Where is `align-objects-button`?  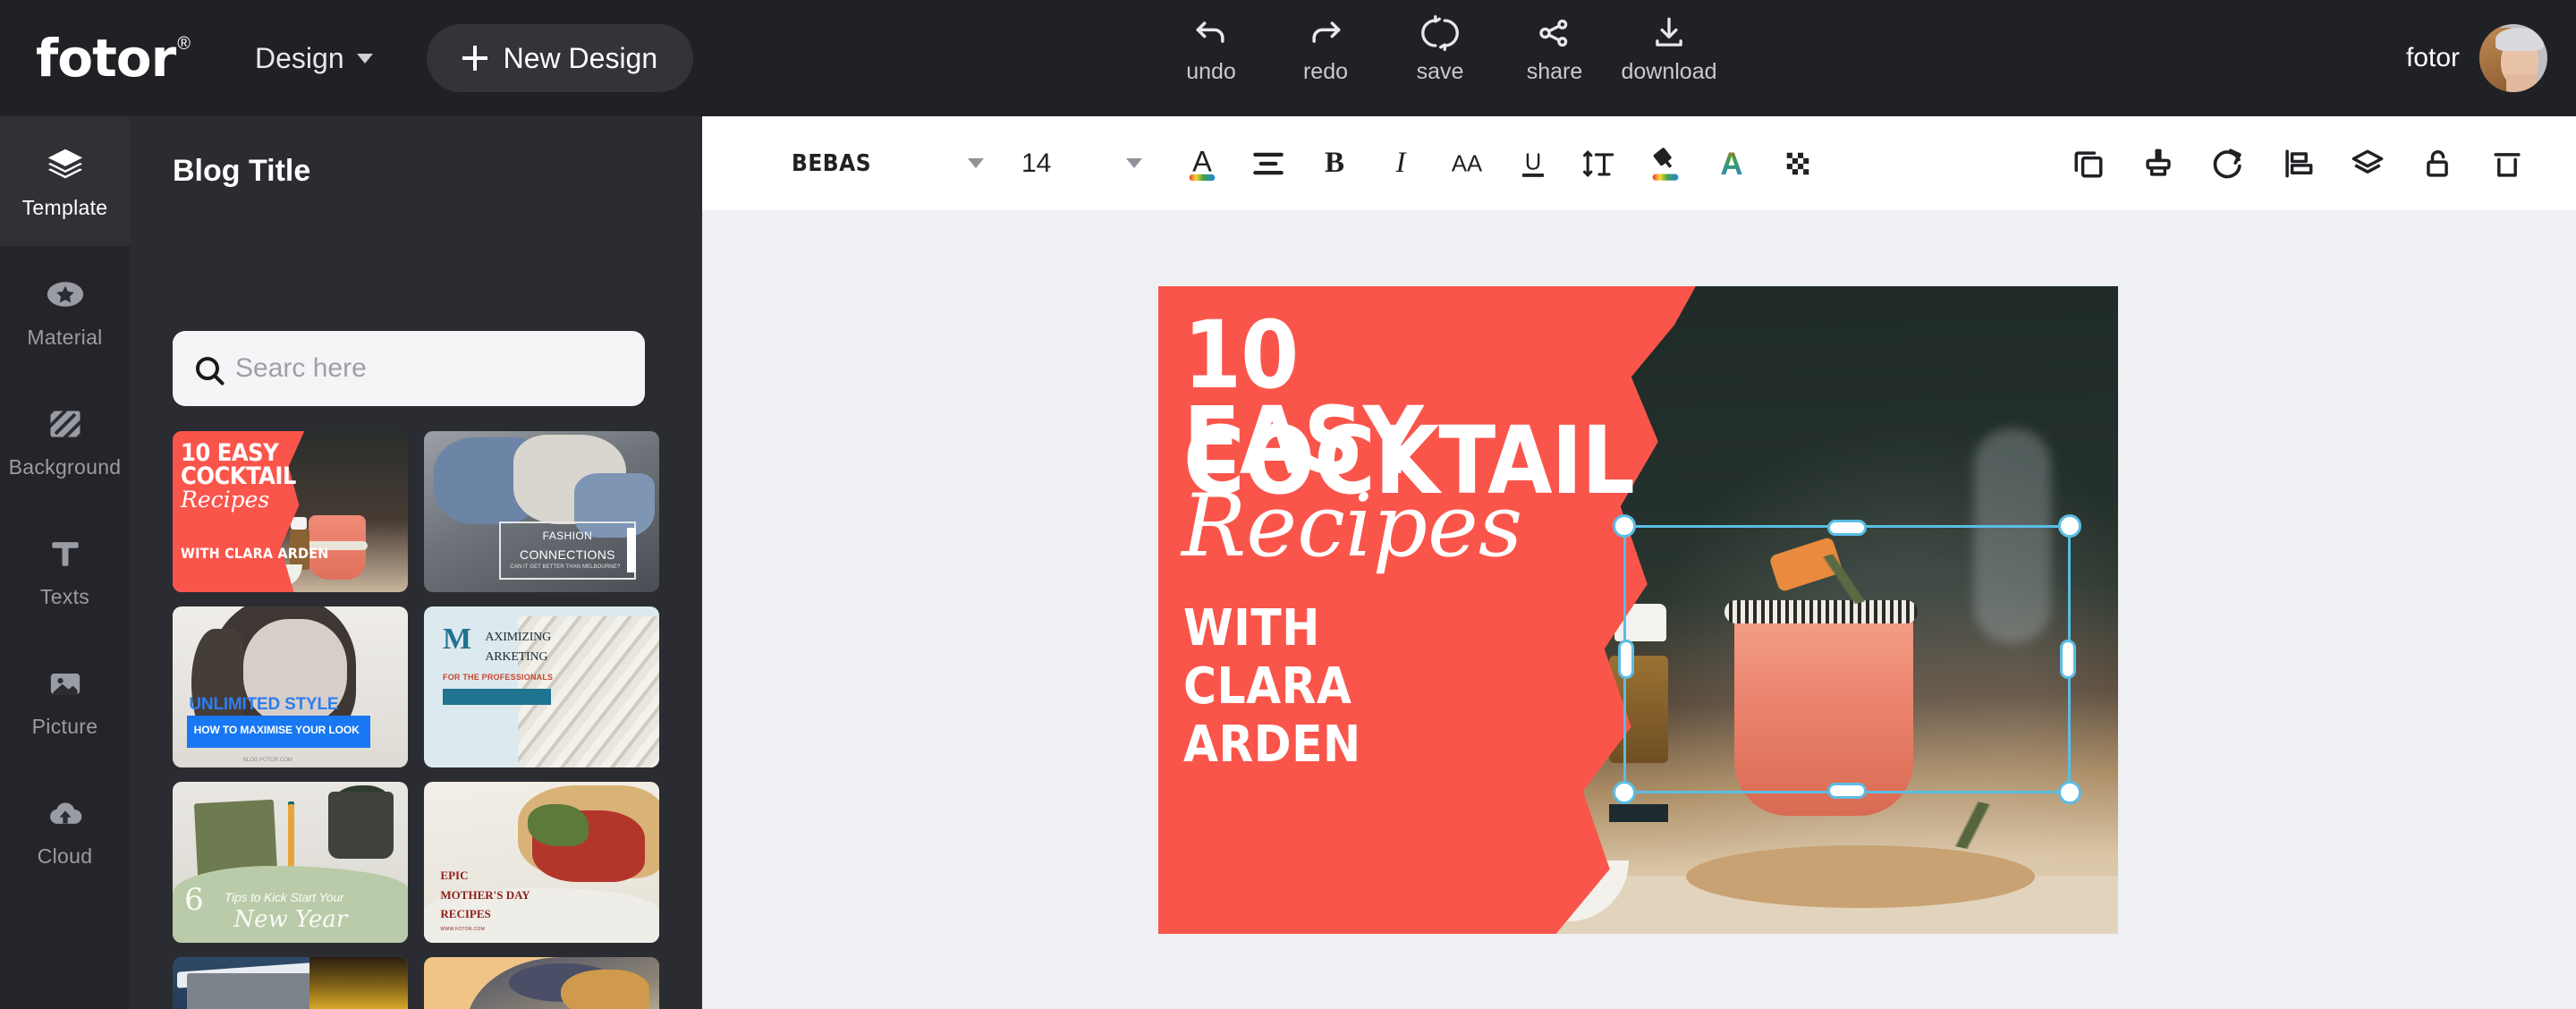
align-objects-button is located at coordinates (2298, 164).